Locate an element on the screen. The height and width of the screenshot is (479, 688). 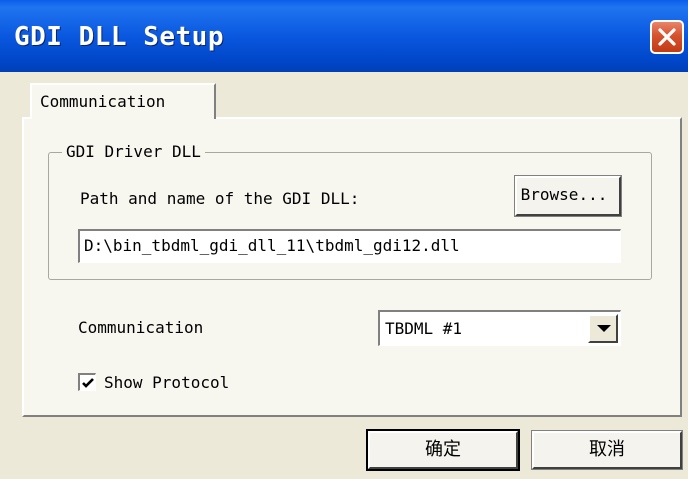
dll-path-input: D:\bin_tbdml_gdi_dll_11\tbdml_gdi12.dll is located at coordinates (349, 246).